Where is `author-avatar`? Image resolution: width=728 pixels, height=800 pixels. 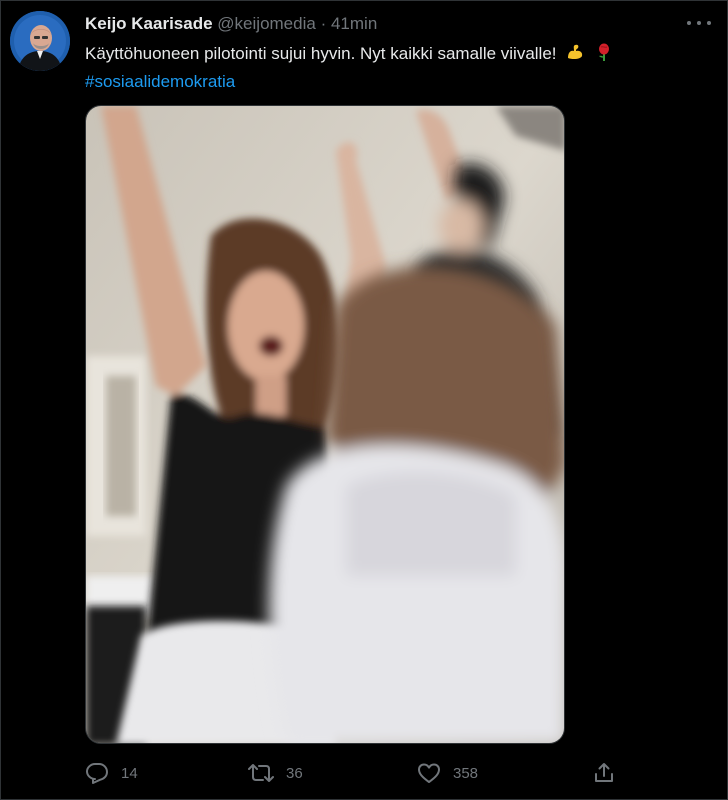 author-avatar is located at coordinates (40, 41).